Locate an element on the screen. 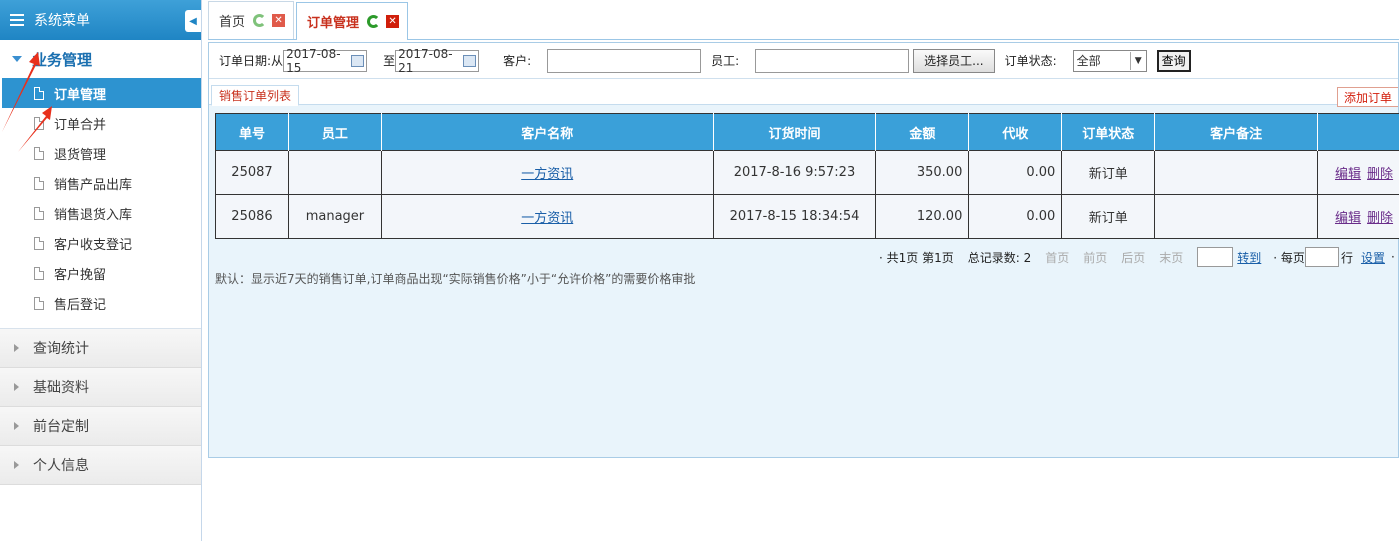  sidebar-group-business: 业务管理 is located at coordinates (100, 59).